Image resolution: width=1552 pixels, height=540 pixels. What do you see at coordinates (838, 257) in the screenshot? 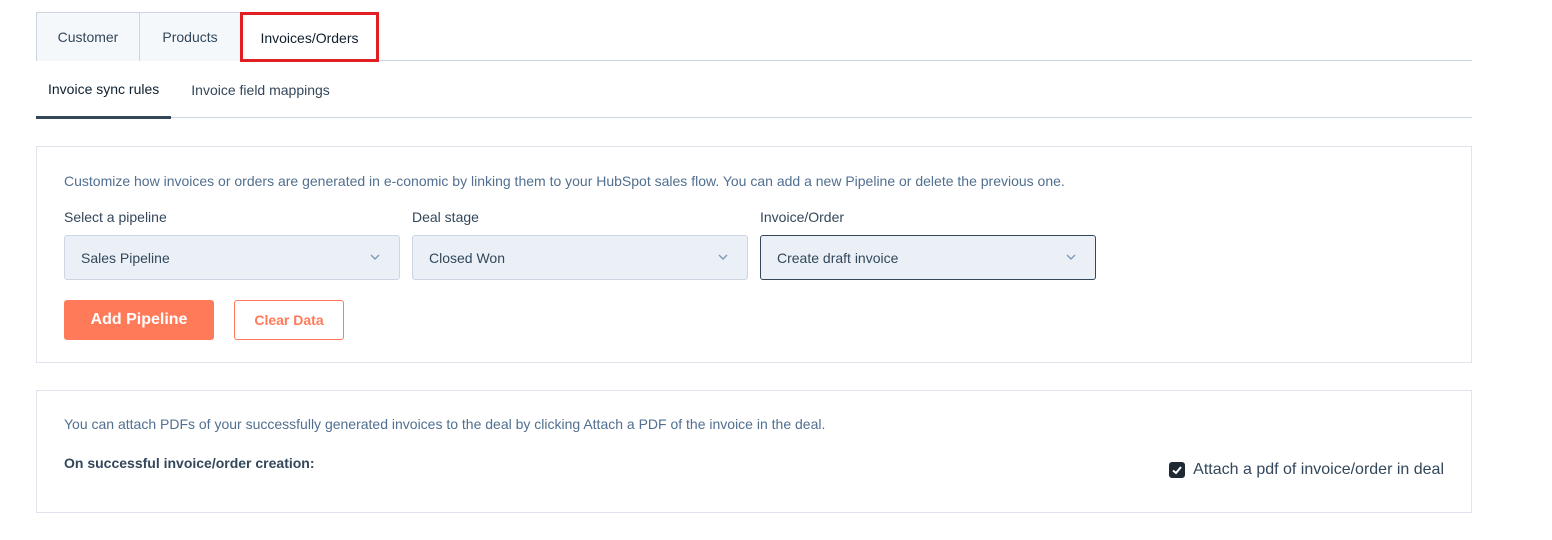
I see `invoice-order-value: Create draft invoice` at bounding box center [838, 257].